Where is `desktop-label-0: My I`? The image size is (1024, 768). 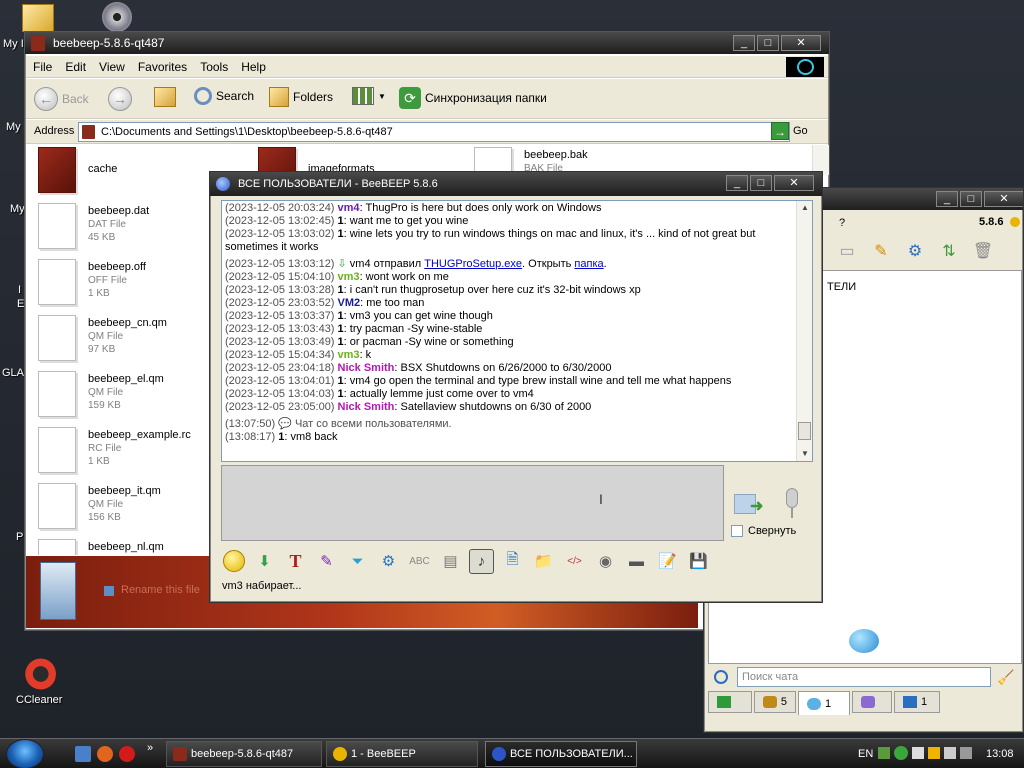
desktop-label-0: My I is located at coordinates (13, 44).